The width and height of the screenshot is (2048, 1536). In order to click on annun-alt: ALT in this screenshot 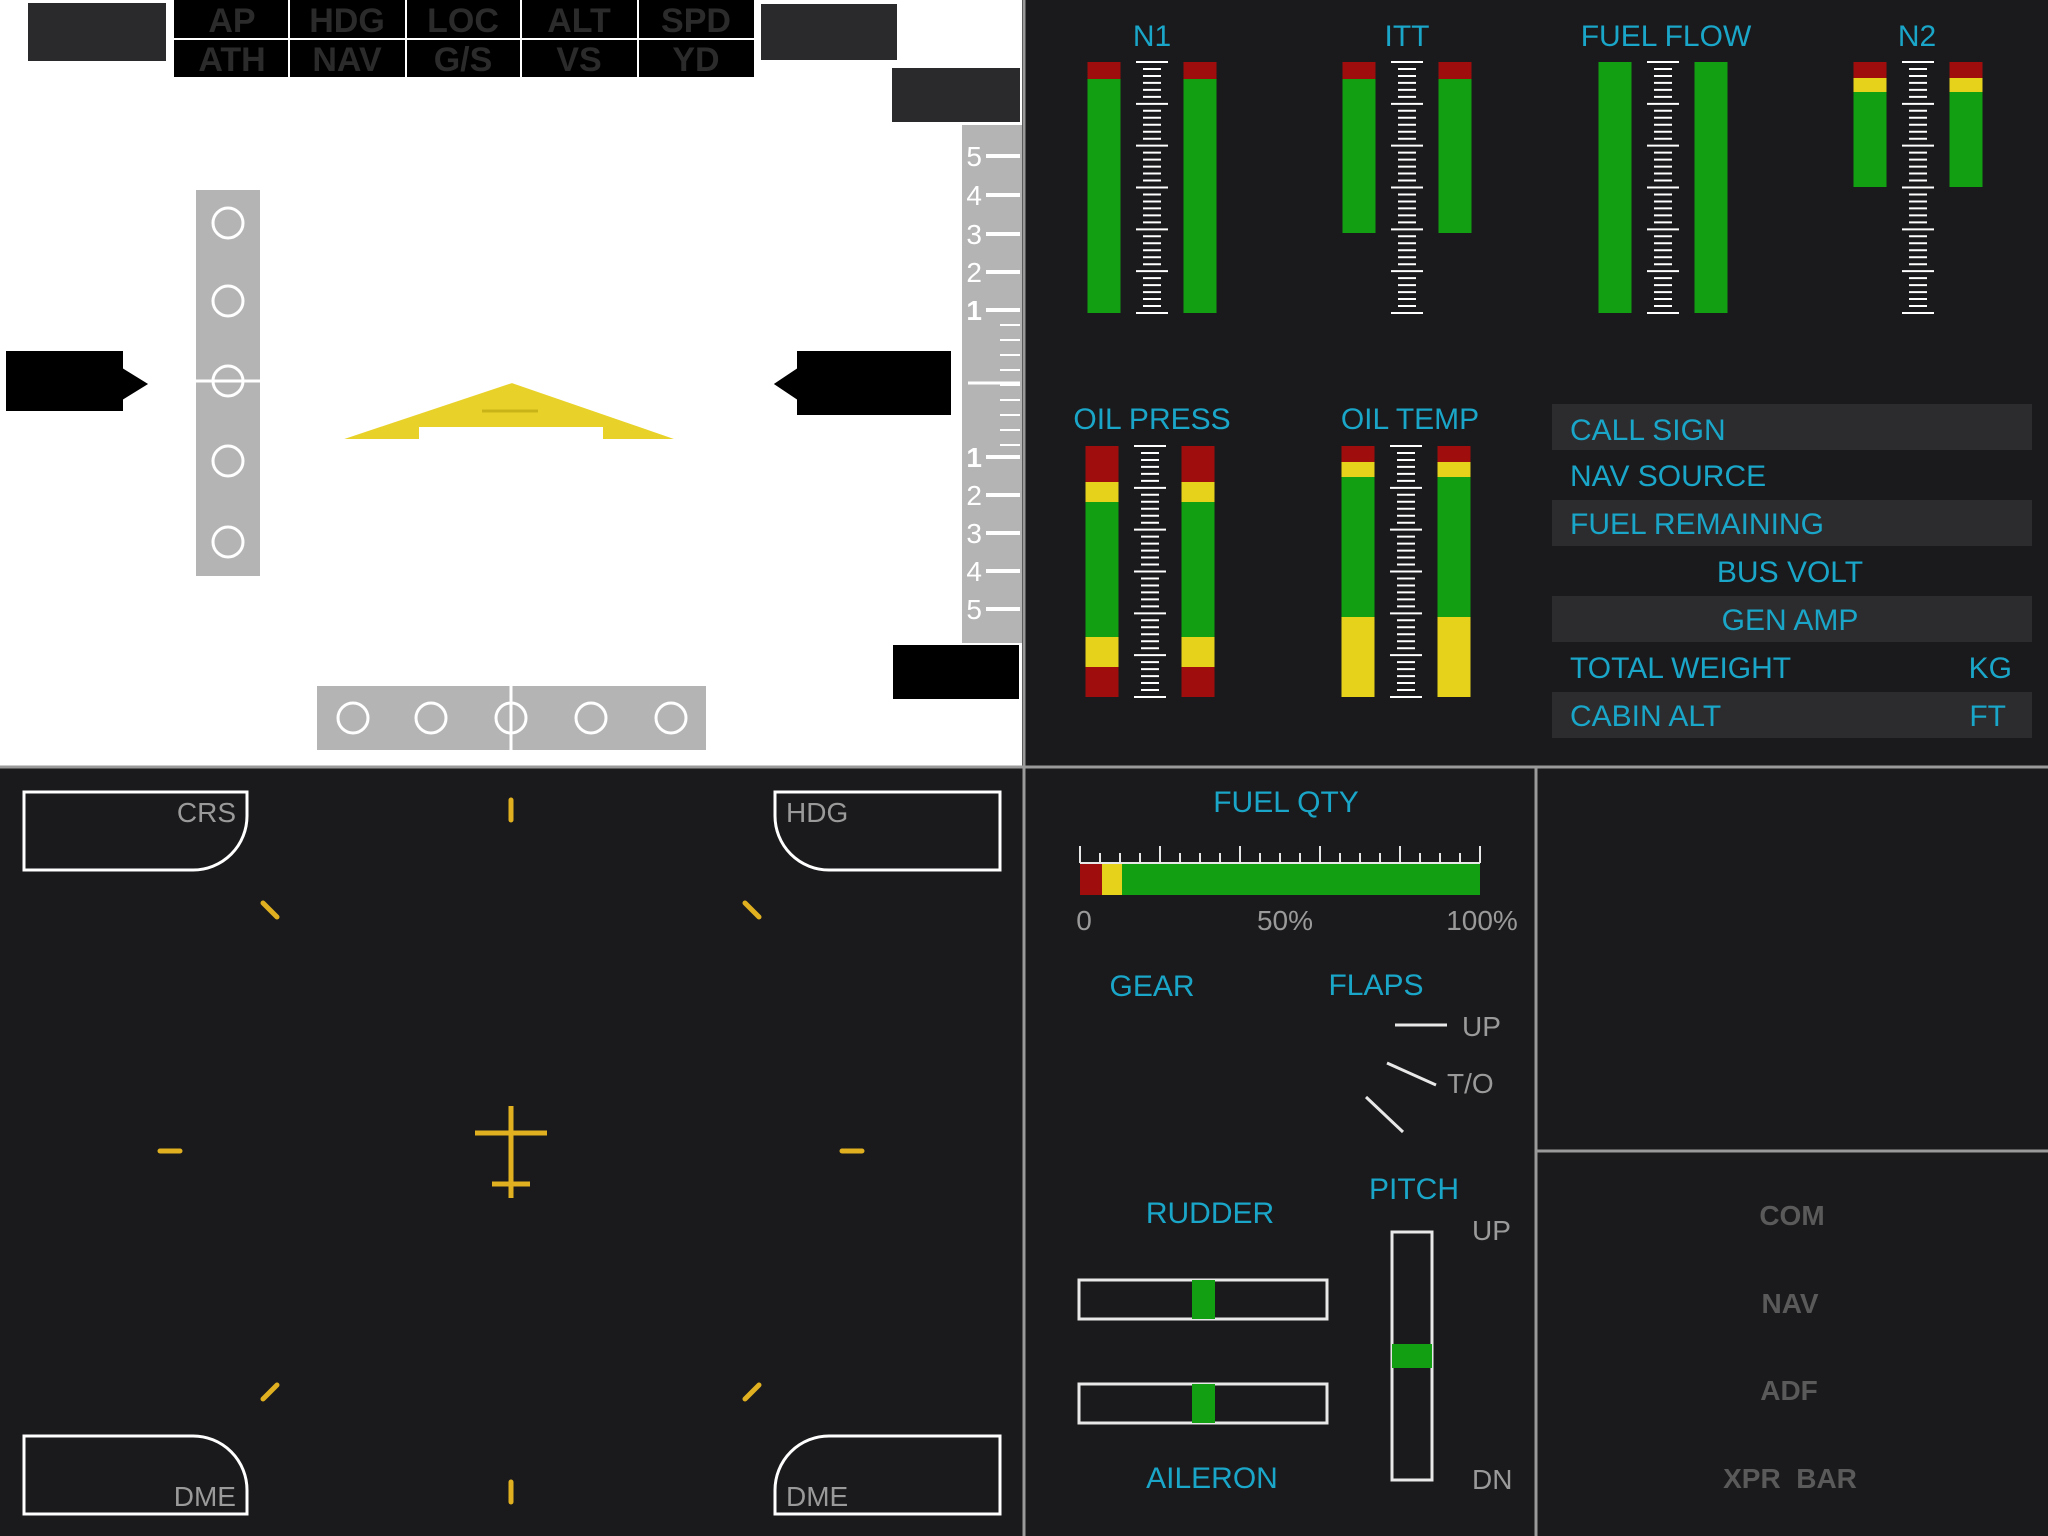, I will do `click(579, 21)`.